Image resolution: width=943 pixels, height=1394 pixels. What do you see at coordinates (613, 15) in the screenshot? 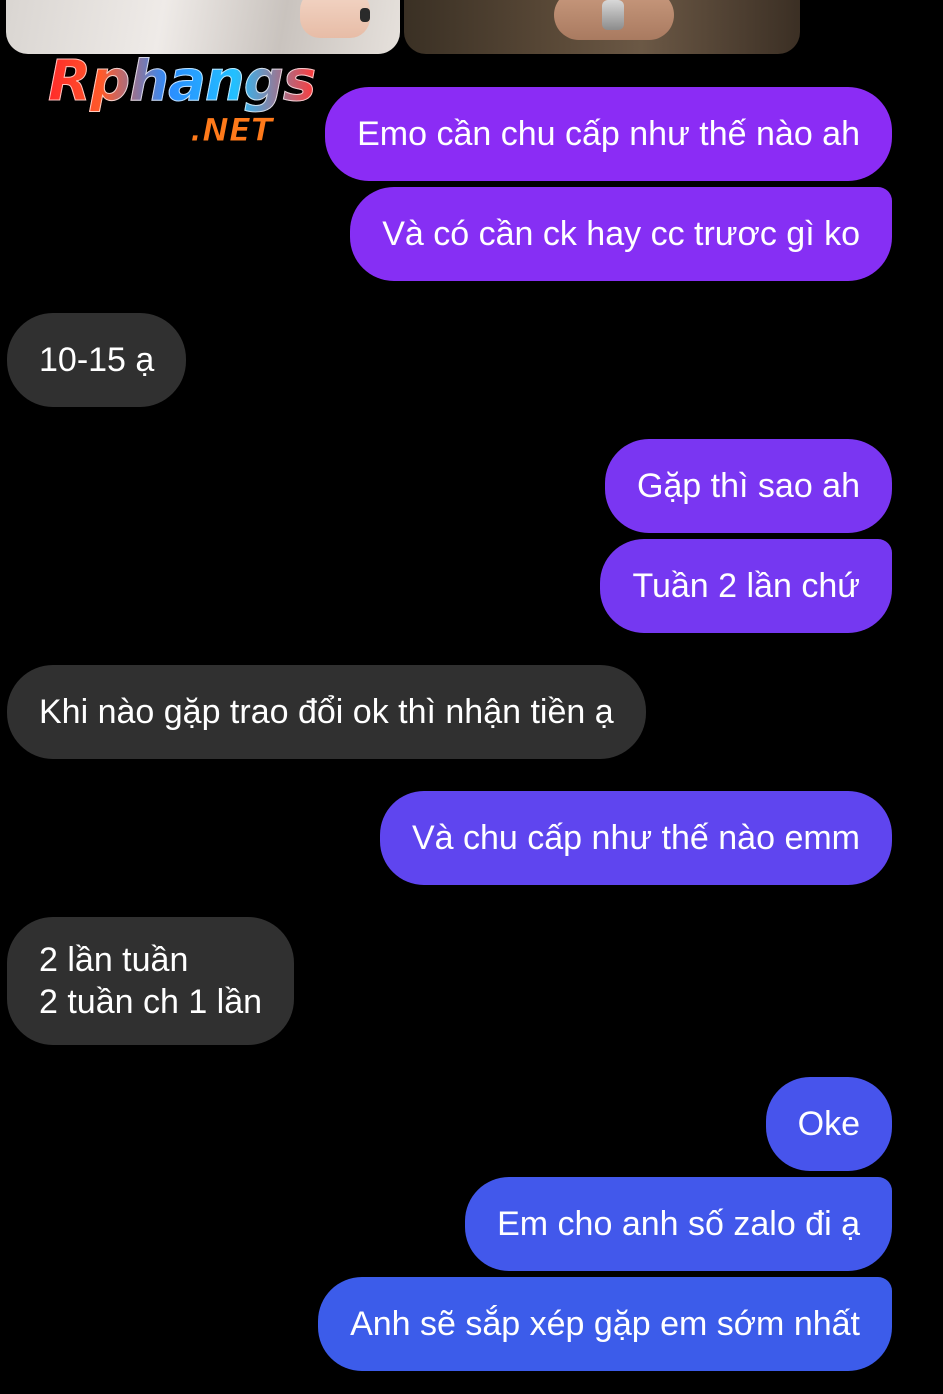
I see `watch-icon` at bounding box center [613, 15].